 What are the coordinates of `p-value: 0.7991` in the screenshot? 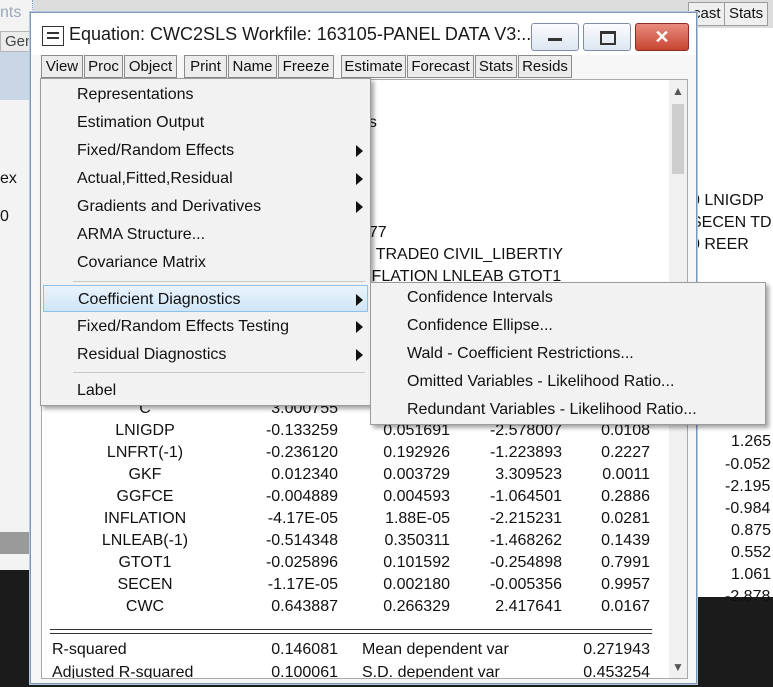 It's located at (625, 562).